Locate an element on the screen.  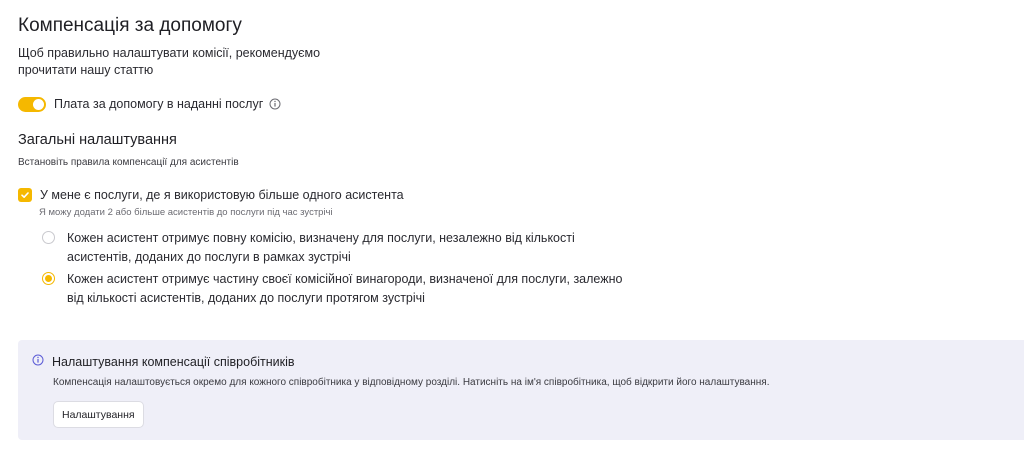
toggle-knob is located at coordinates (38, 104).